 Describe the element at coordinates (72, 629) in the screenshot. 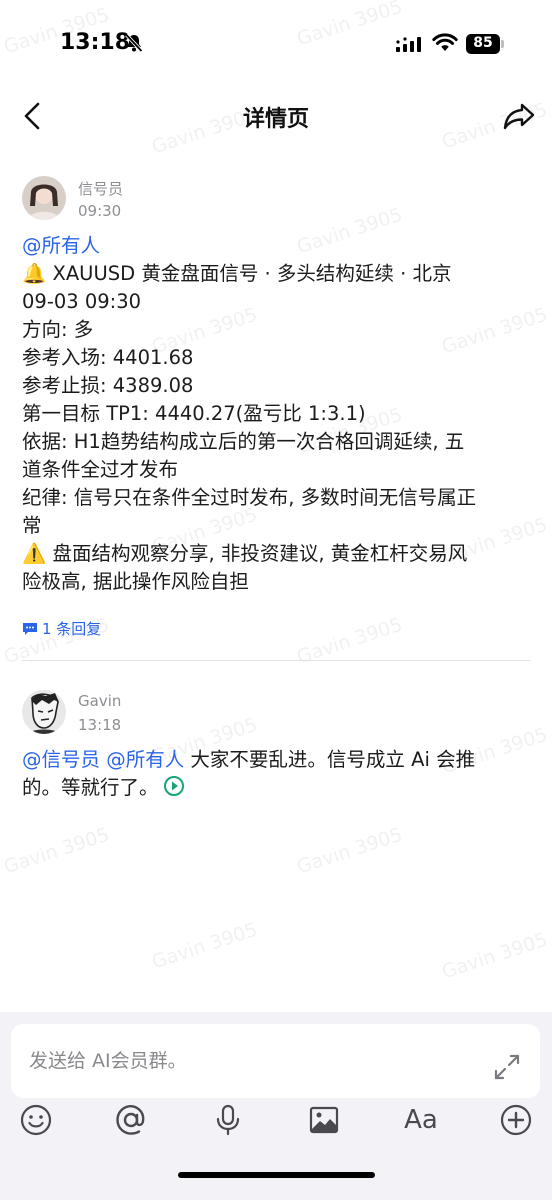

I see `reply-count: 1 条回复` at that location.